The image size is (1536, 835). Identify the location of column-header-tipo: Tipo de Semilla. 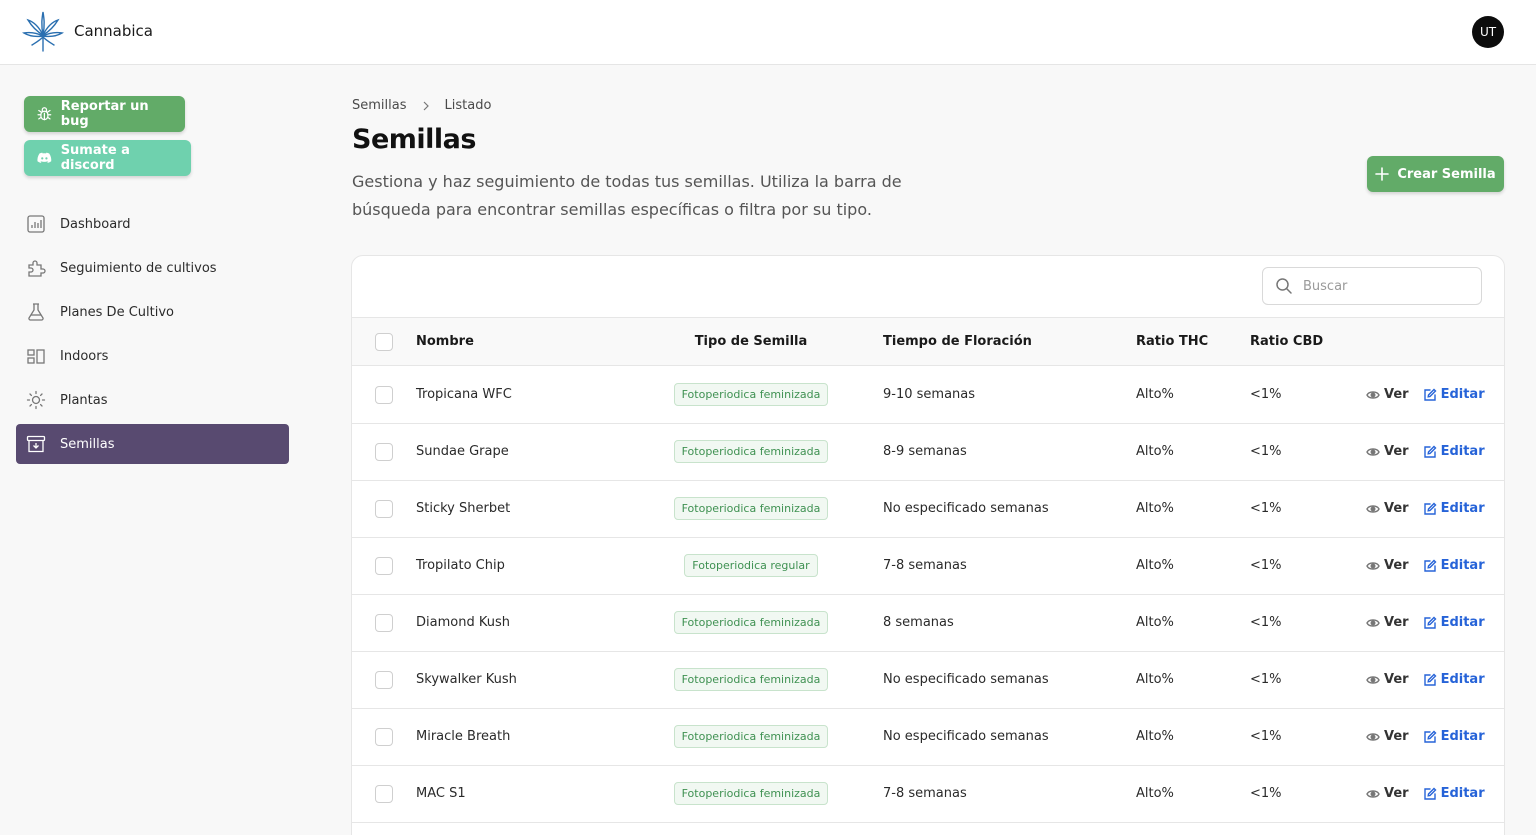
(751, 341).